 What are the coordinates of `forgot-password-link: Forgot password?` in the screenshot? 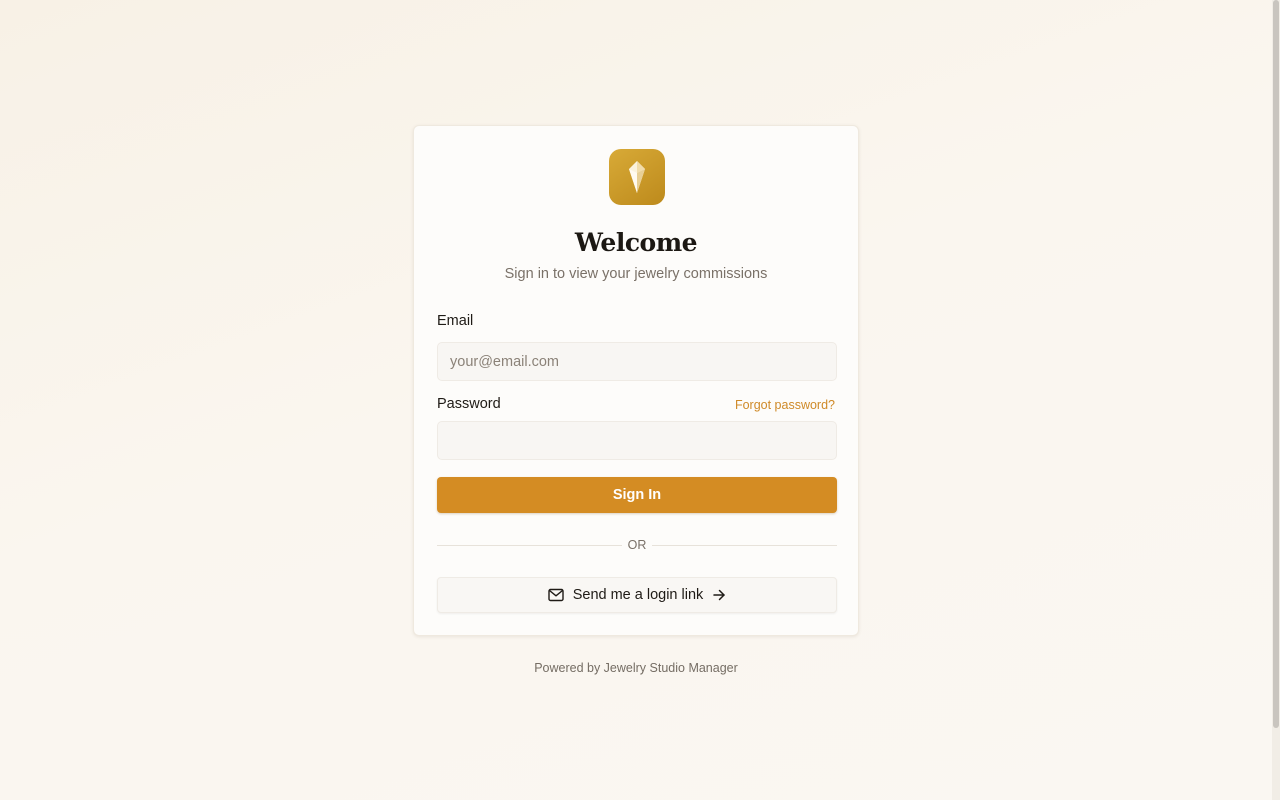 It's located at (785, 405).